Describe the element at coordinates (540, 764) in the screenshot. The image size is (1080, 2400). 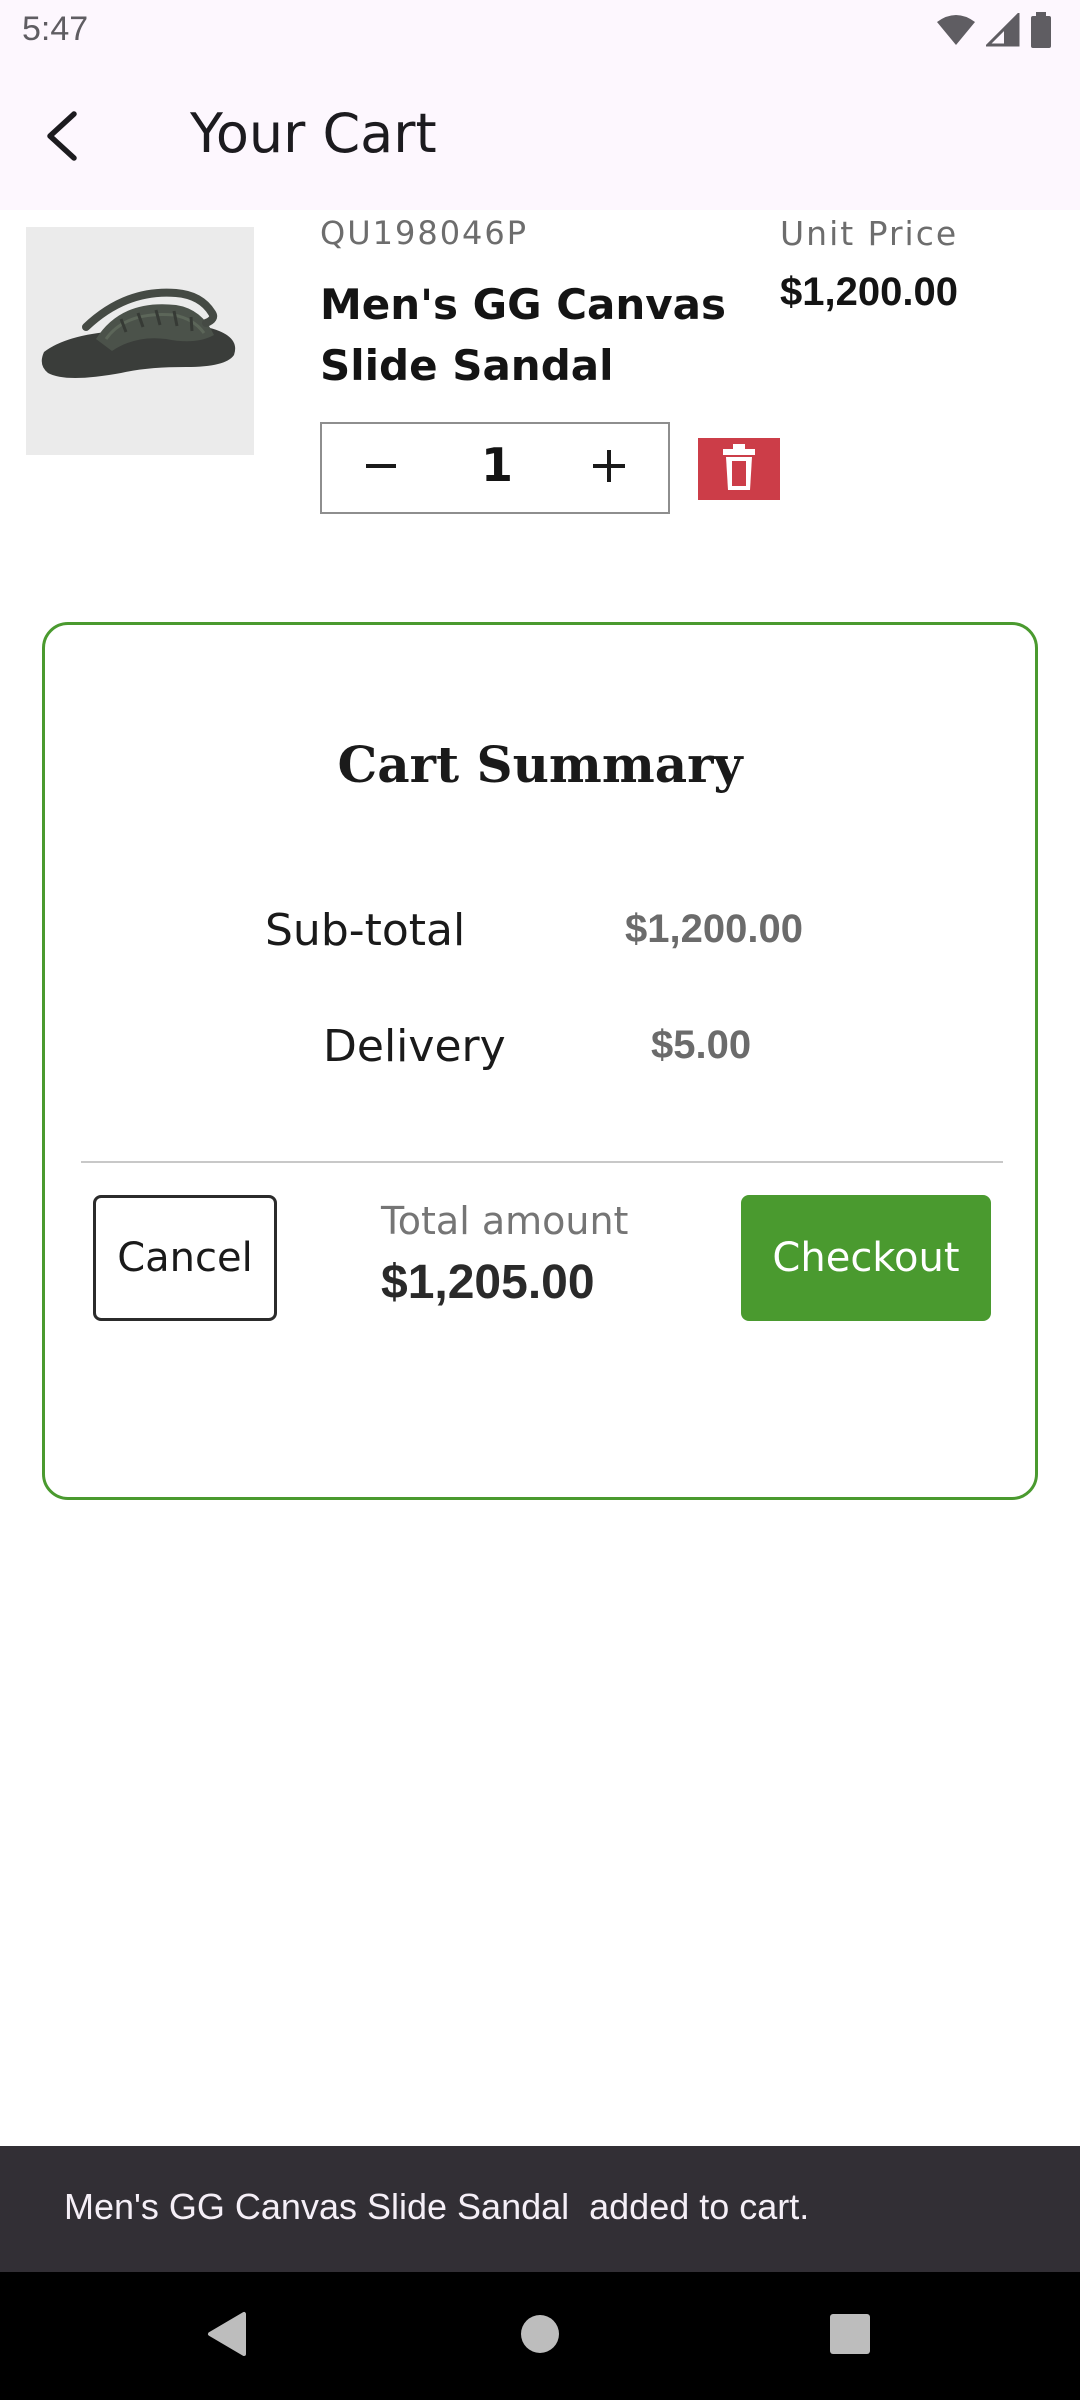
I see `cart-summary-title: Cart Summary` at that location.